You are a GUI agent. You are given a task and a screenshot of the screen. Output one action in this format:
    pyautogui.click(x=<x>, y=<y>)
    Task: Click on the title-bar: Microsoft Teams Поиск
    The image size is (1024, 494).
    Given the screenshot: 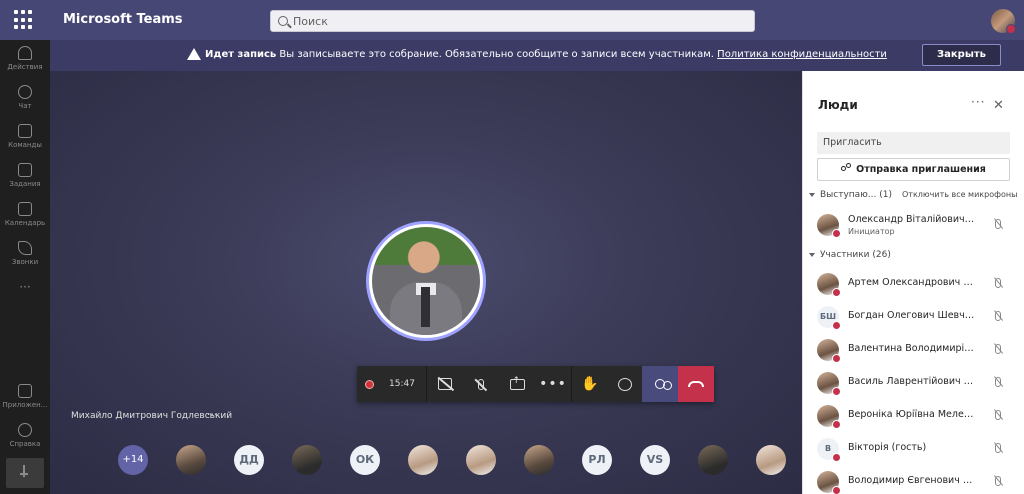 What is the action you would take?
    pyautogui.click(x=512, y=20)
    